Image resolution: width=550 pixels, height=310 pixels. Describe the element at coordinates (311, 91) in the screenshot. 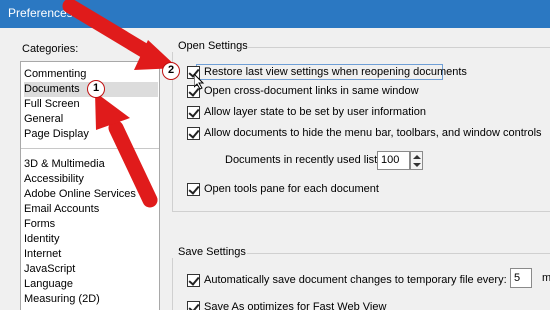

I see `cross-document-links-label: Open cross-document links in same window` at that location.